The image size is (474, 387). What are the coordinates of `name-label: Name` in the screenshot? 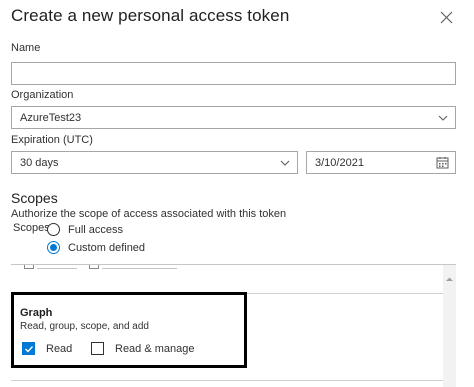 It's located at (26, 48).